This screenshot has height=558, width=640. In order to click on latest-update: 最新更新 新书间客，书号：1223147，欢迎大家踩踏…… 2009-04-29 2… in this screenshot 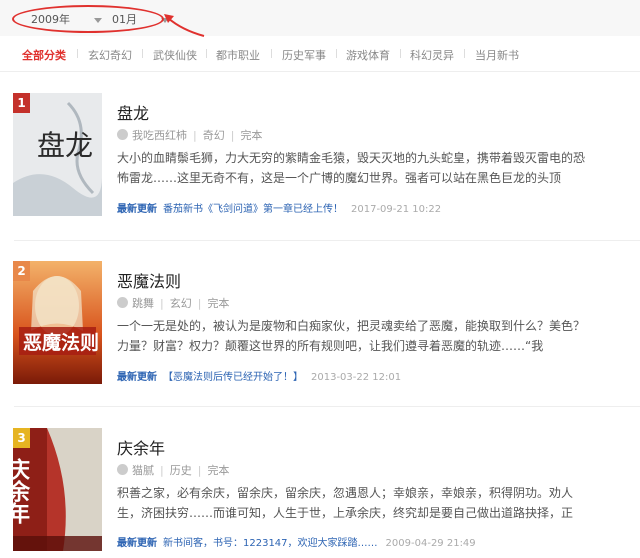, I will do `click(296, 541)`.